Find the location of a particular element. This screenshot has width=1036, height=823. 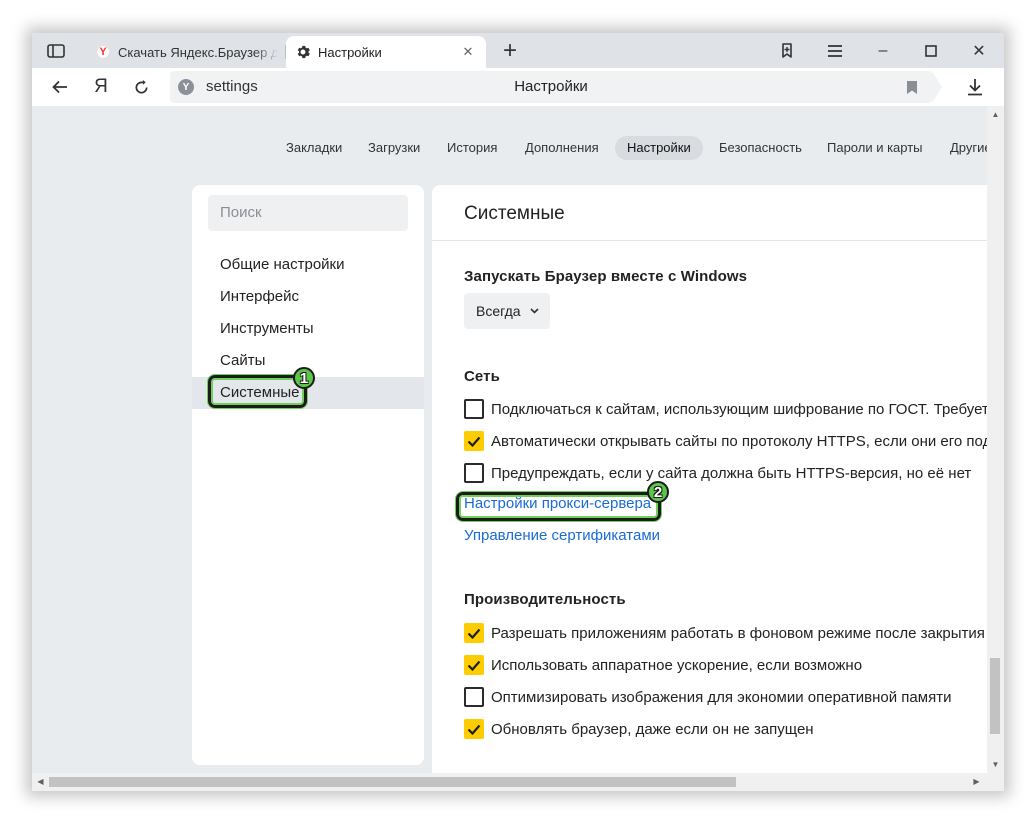

chevron-down-icon is located at coordinates (534, 311).